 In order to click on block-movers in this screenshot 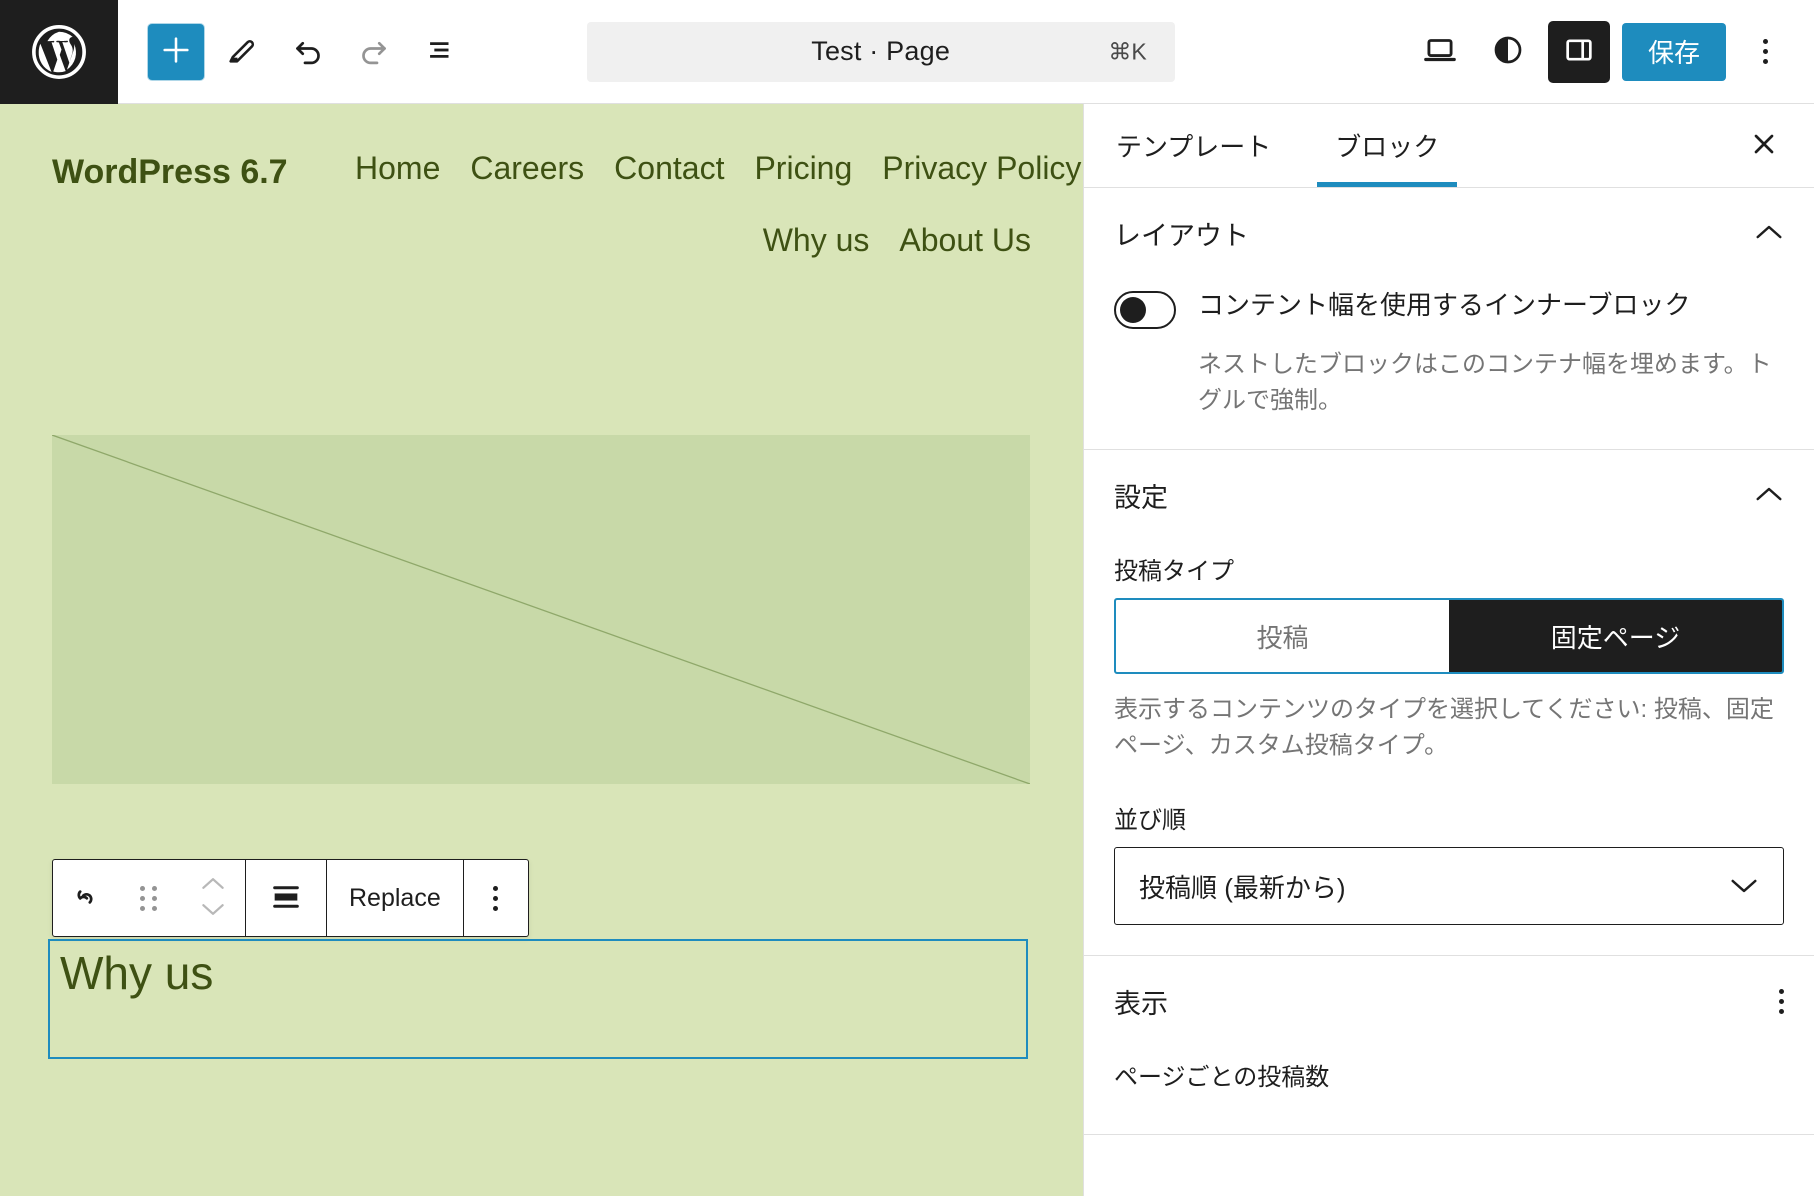, I will do `click(213, 898)`.